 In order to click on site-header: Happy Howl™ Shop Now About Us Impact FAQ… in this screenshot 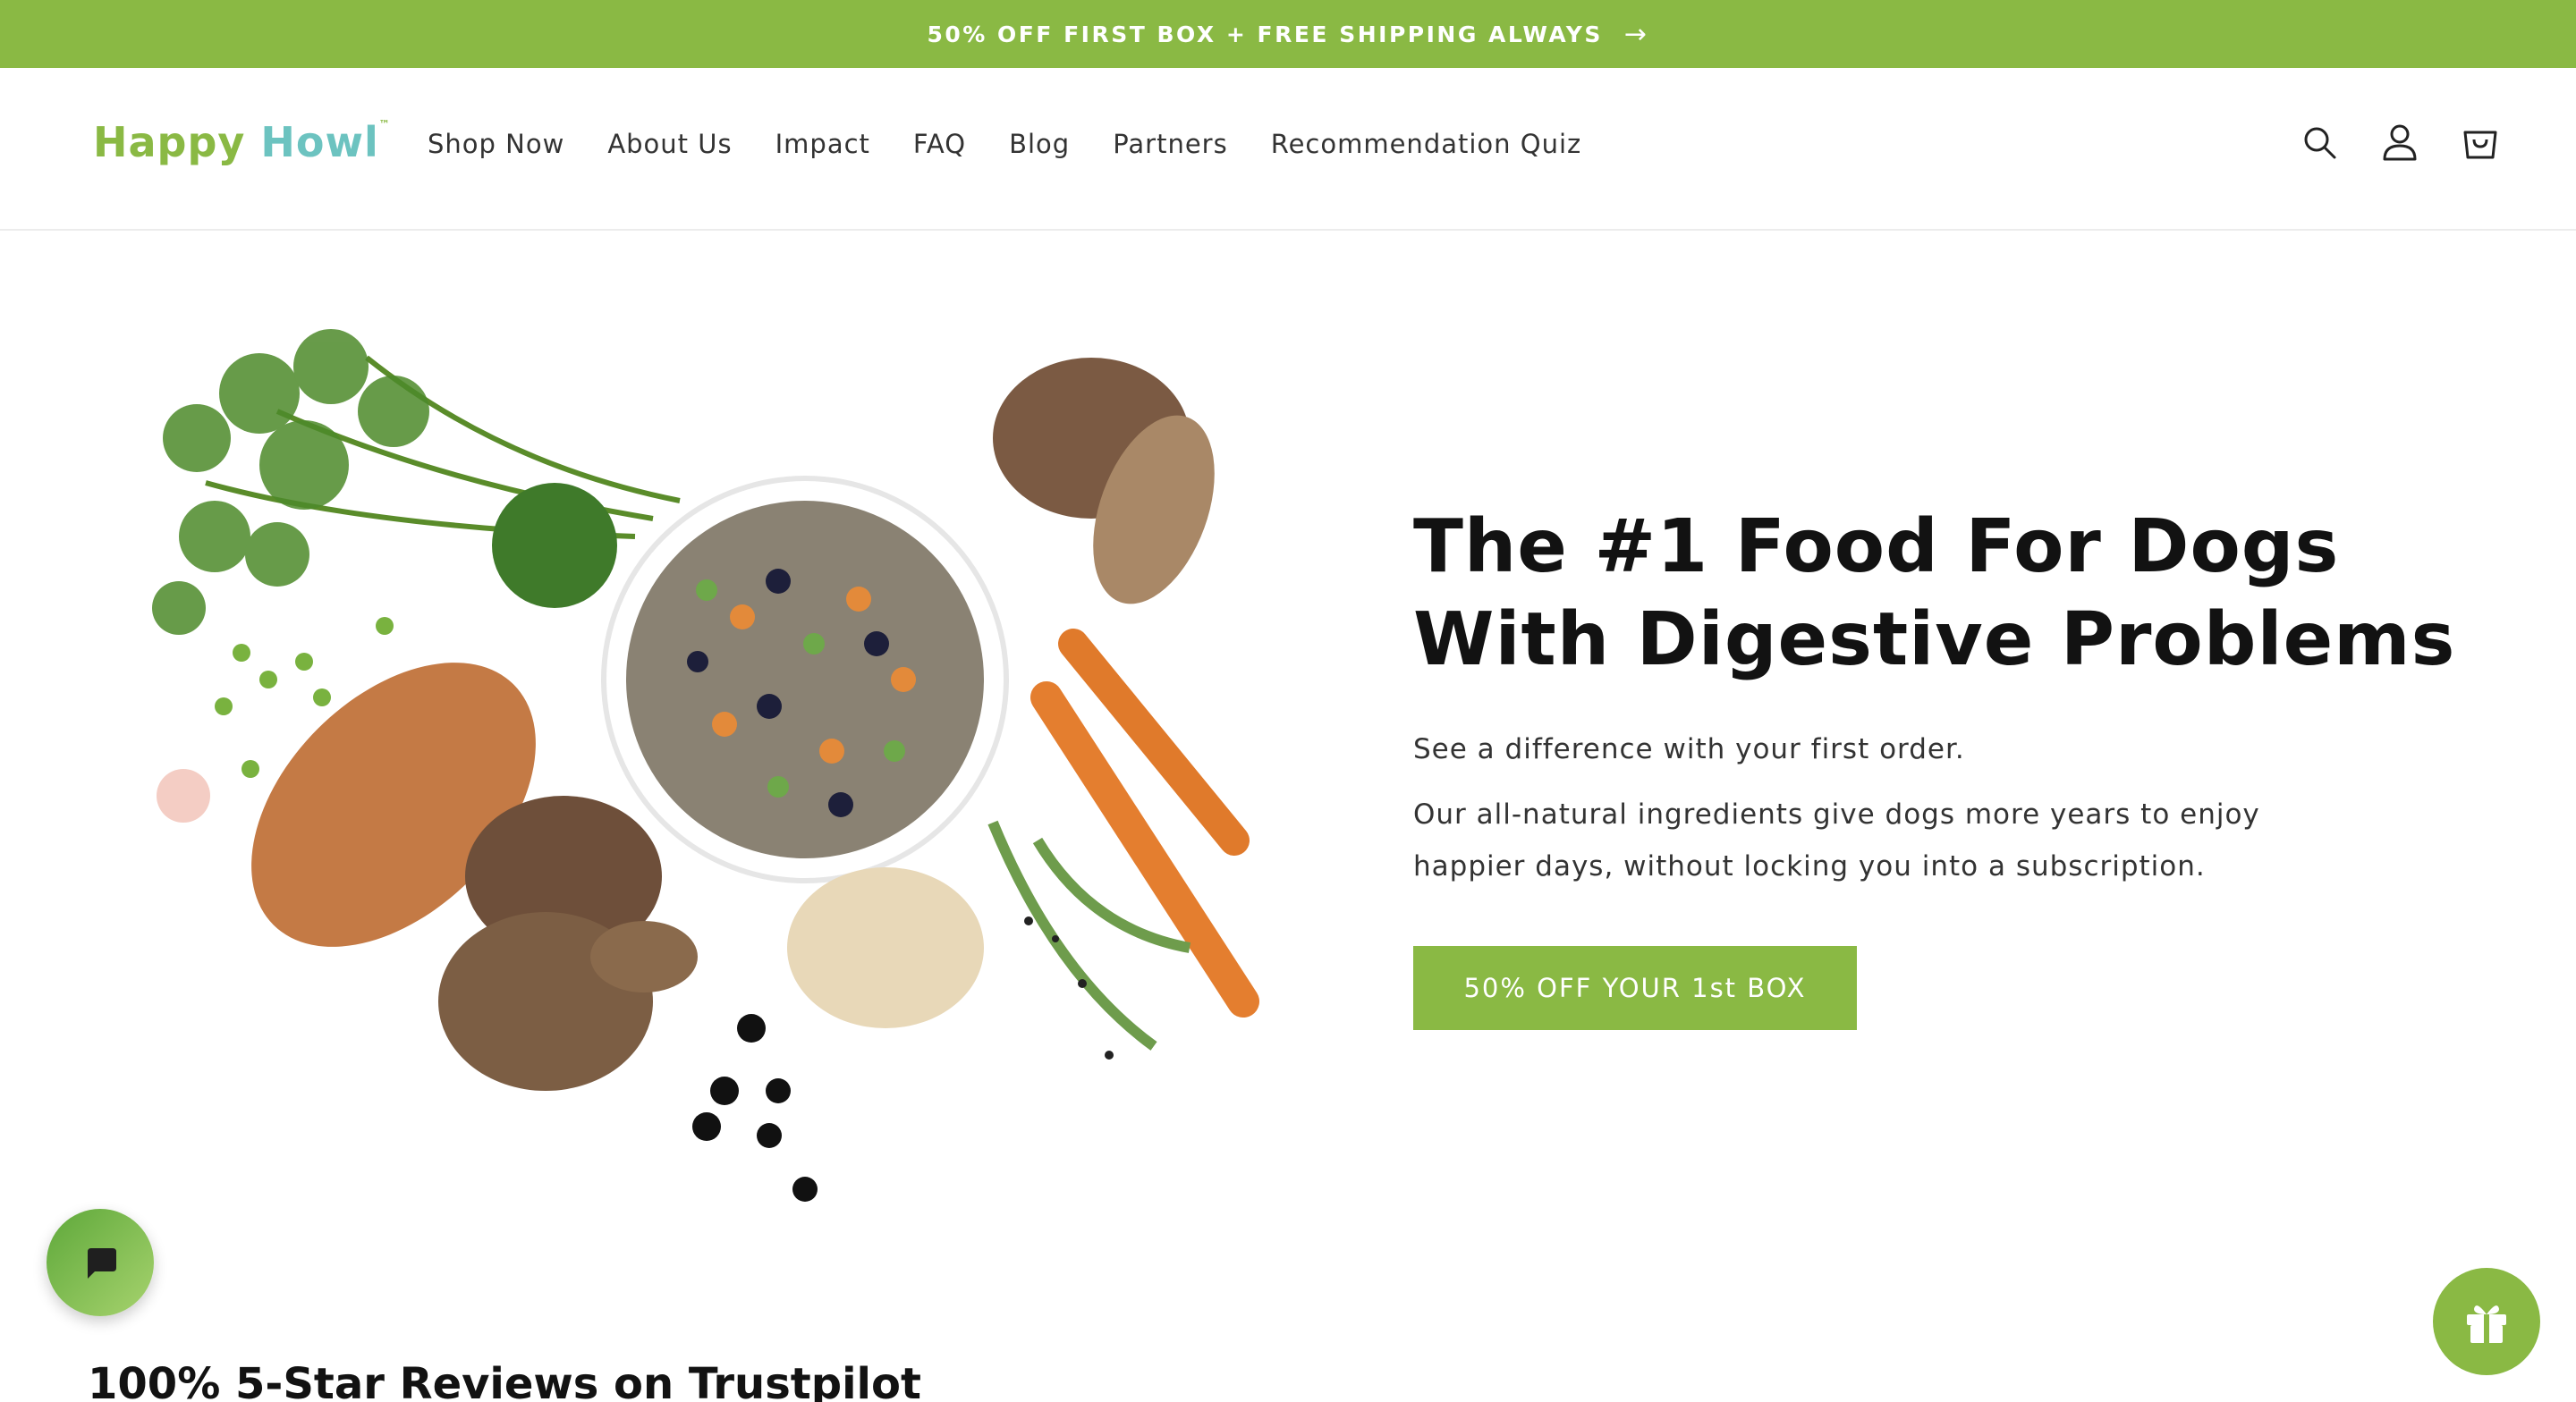, I will do `click(1288, 149)`.